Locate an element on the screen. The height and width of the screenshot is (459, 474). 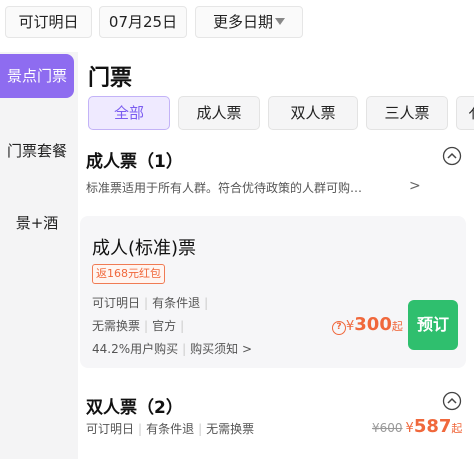
product-attrs-row2: 无需换票 | 官方 | is located at coordinates (138, 326).